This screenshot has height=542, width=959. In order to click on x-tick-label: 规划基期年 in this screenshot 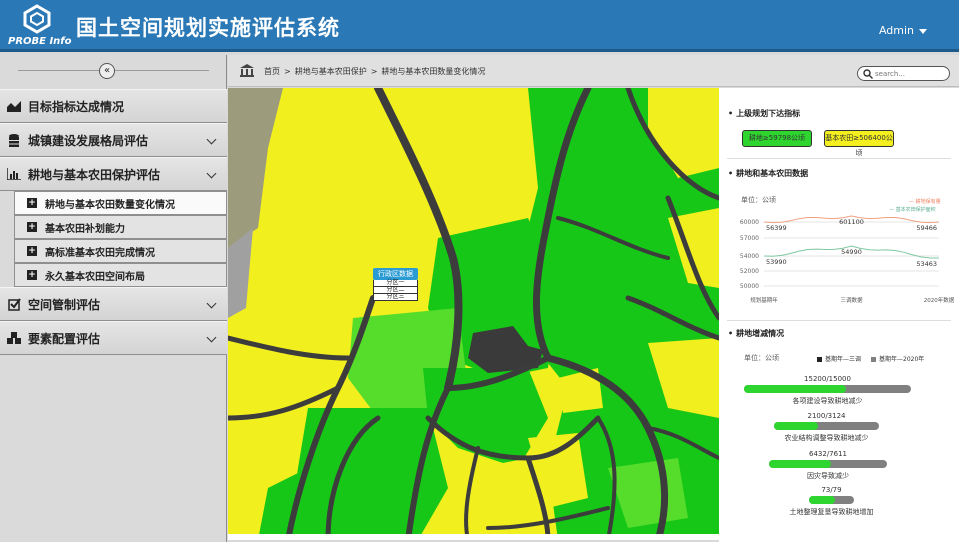, I will do `click(764, 300)`.